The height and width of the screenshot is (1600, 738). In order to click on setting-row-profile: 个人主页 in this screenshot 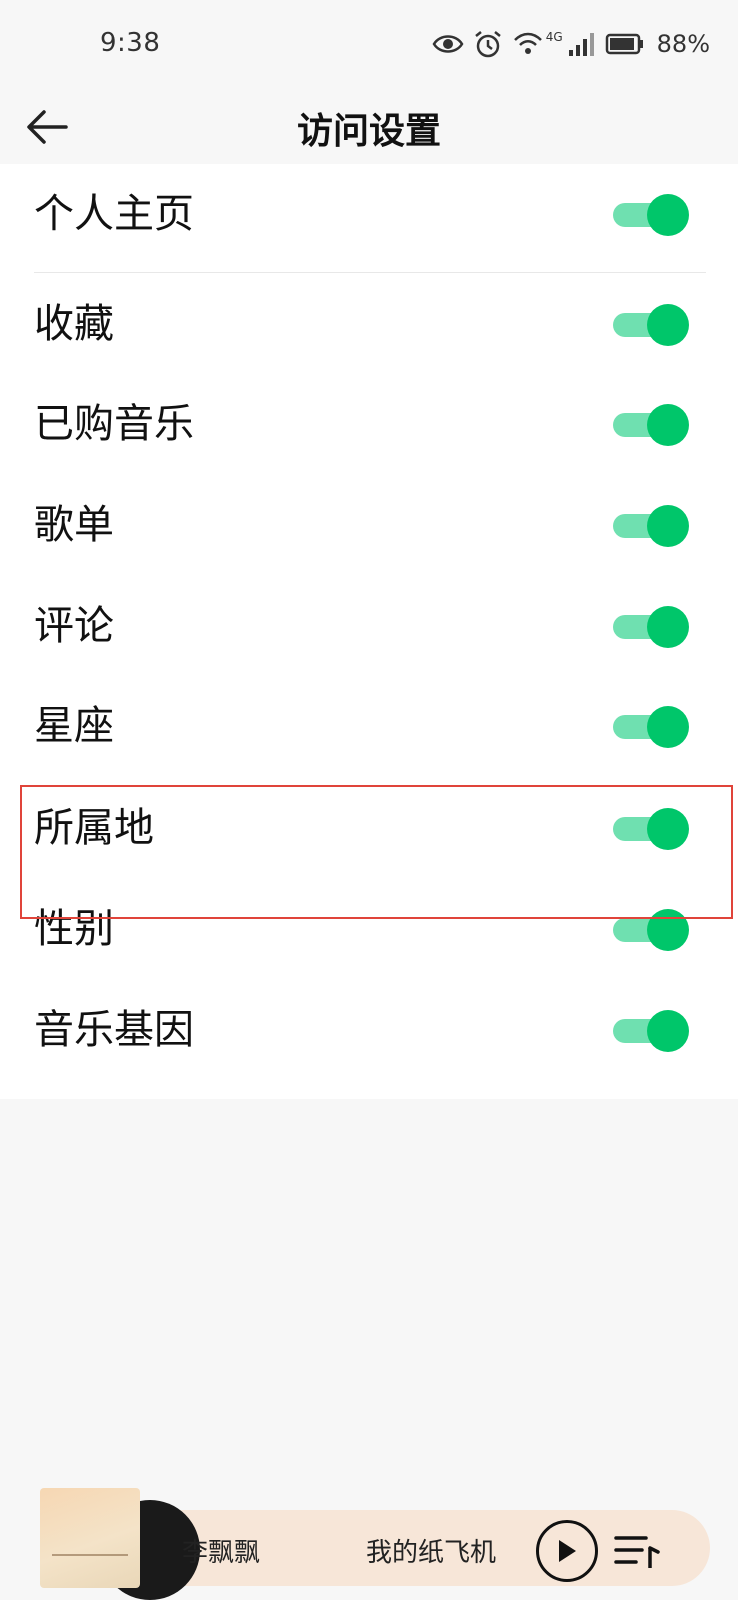, I will do `click(369, 214)`.